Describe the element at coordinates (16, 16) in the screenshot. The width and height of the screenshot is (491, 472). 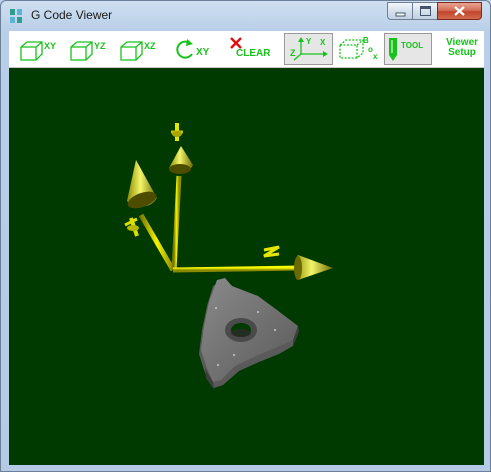
I see `gcode-viewer-app-icon` at that location.